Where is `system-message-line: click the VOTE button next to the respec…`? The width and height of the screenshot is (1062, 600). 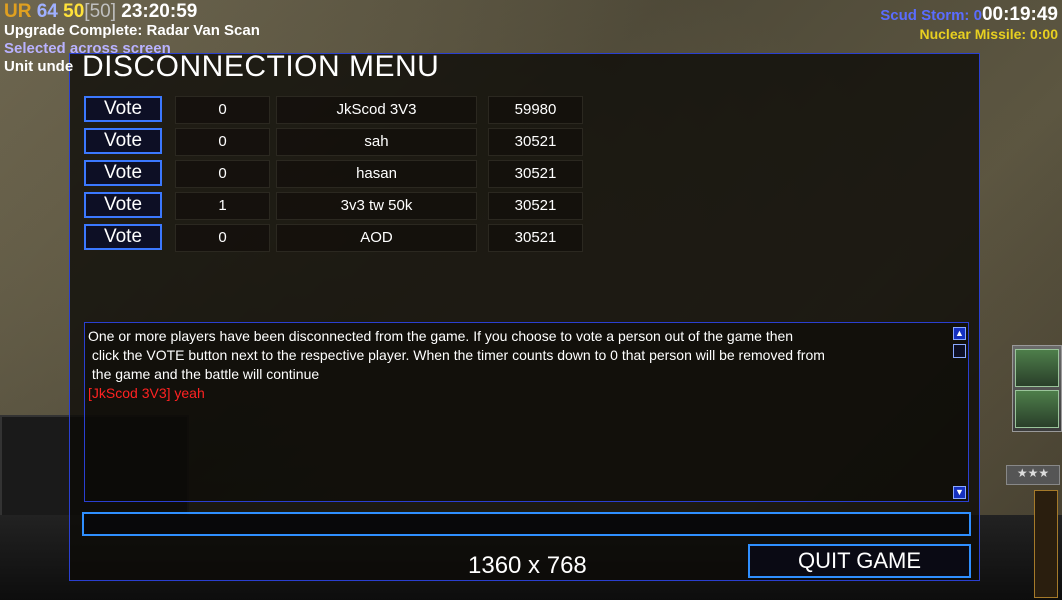 system-message-line: click the VOTE button next to the respec… is located at coordinates (456, 355).